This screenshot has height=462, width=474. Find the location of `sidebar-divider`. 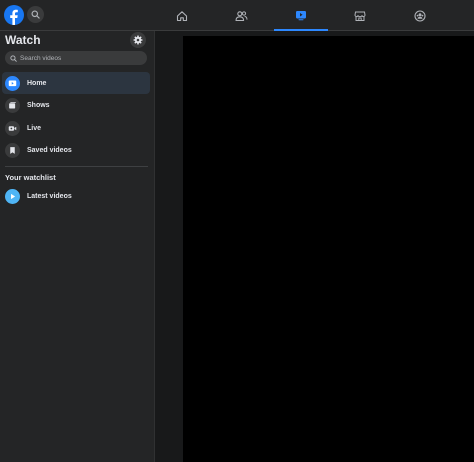

sidebar-divider is located at coordinates (76, 166).